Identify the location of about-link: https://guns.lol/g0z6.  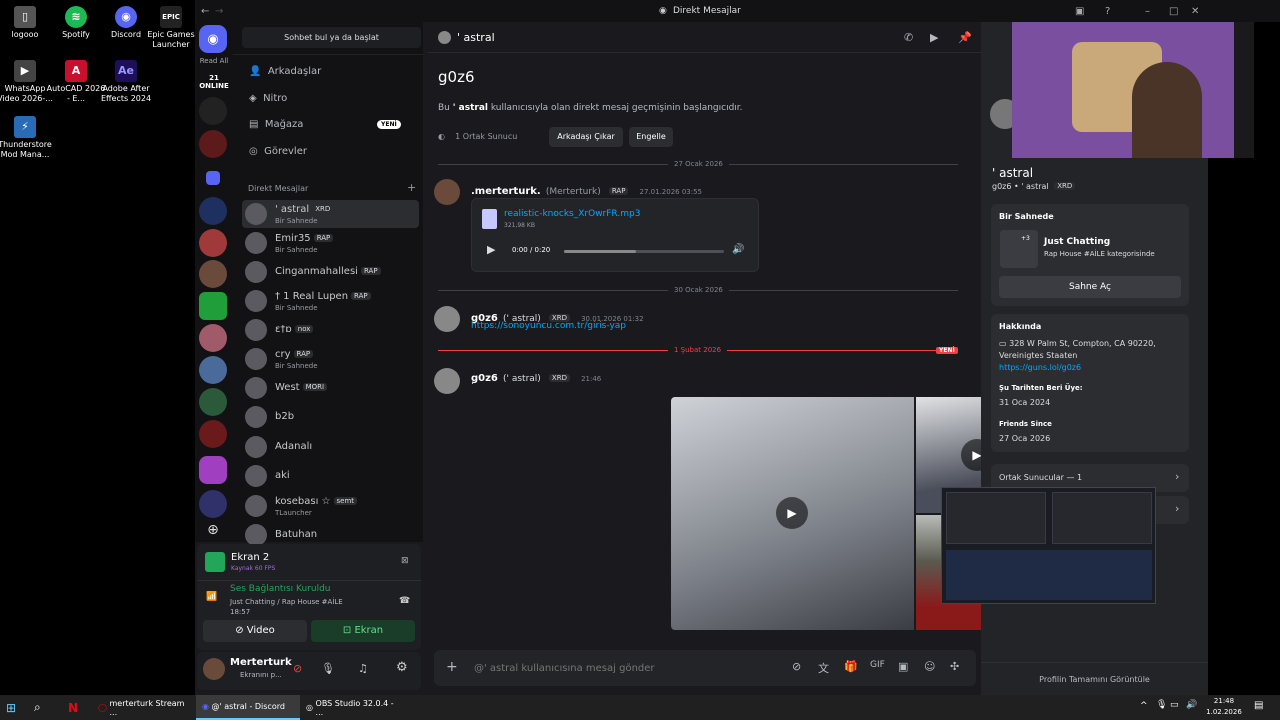
(1040, 367).